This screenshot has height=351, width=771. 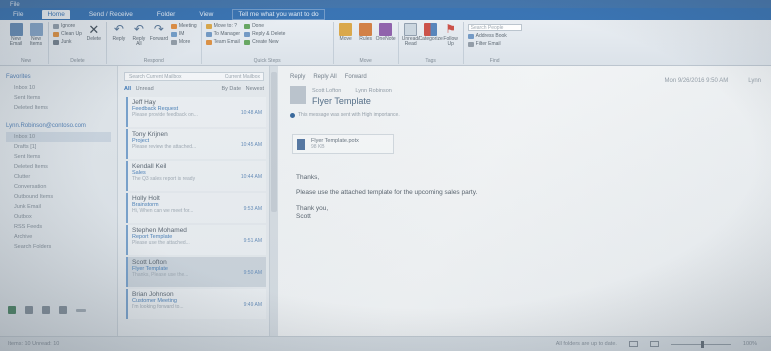 I want to click on onenote-button: OneNote, so click(x=386, y=32).